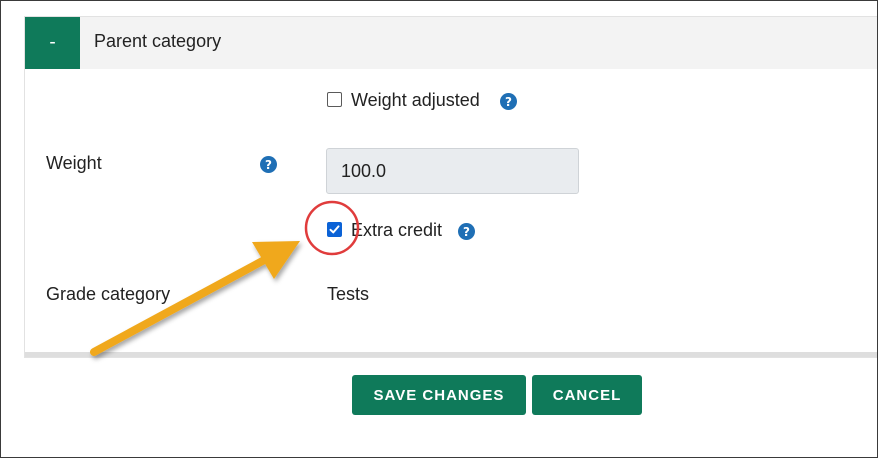  What do you see at coordinates (158, 41) in the screenshot?
I see `section-title: Parent category` at bounding box center [158, 41].